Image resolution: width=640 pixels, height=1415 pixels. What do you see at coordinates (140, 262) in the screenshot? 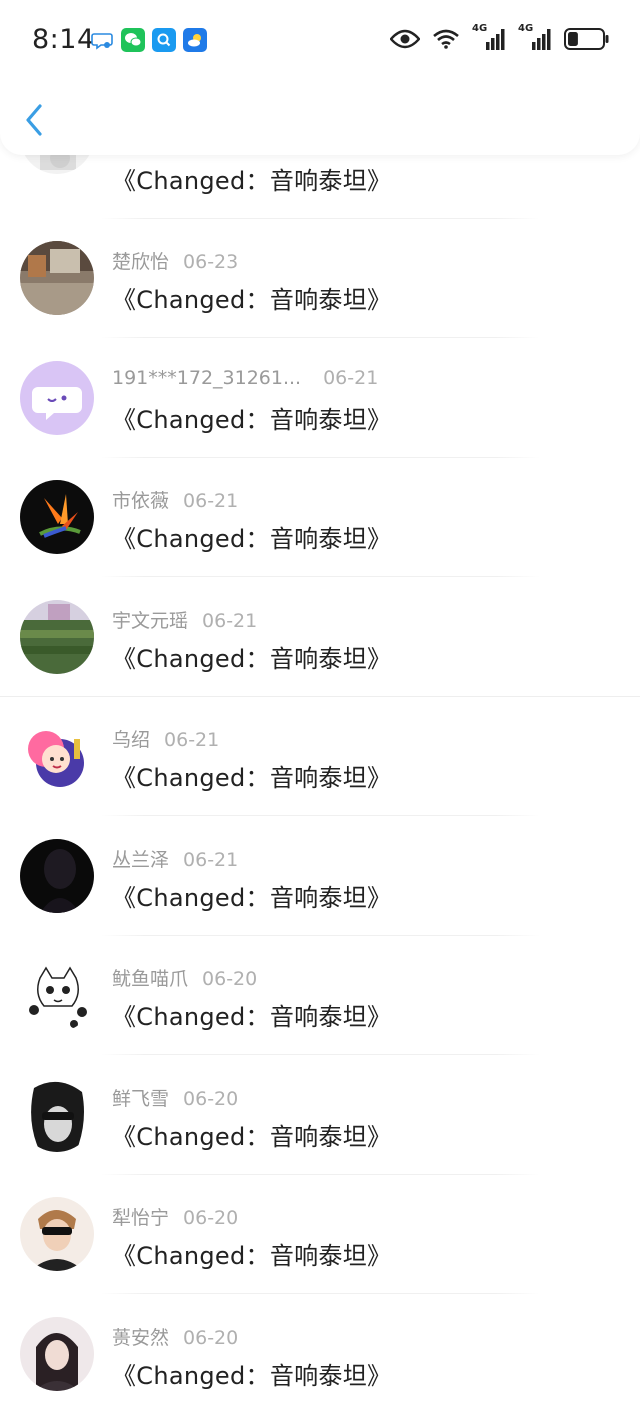
I see `user-name: 楚欣怡` at bounding box center [140, 262].